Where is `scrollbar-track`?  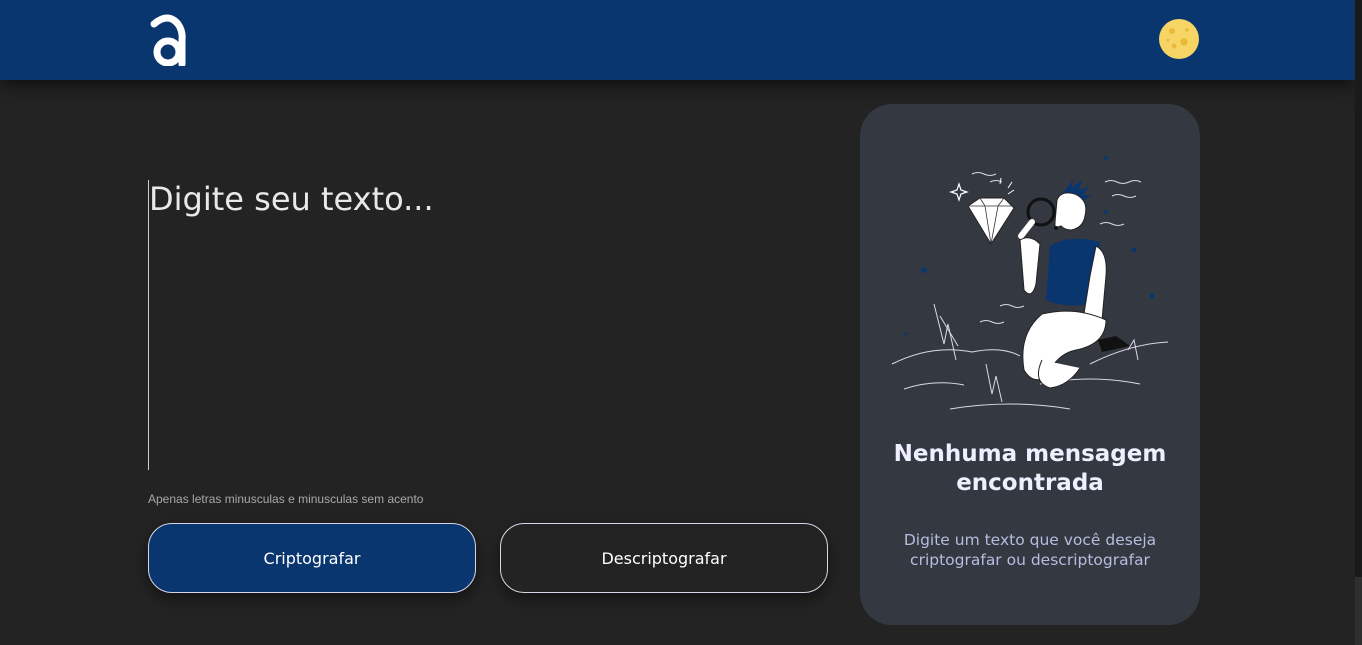
scrollbar-track is located at coordinates (1358, 611).